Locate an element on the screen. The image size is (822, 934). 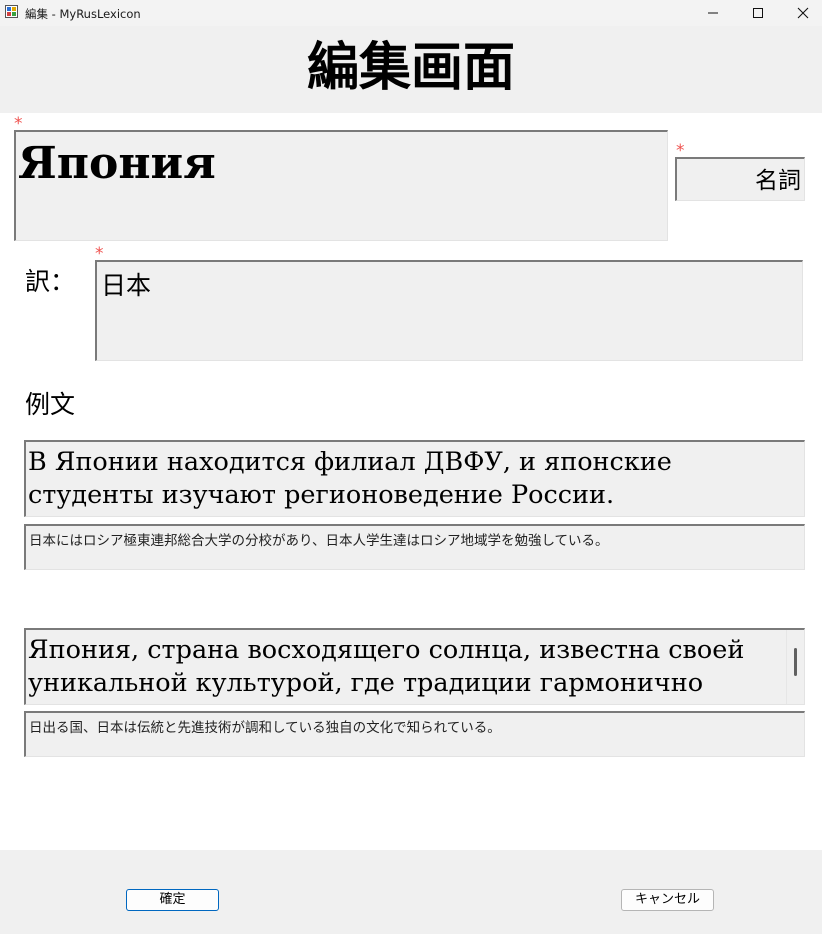
translation-input: 日本 is located at coordinates (449, 310).